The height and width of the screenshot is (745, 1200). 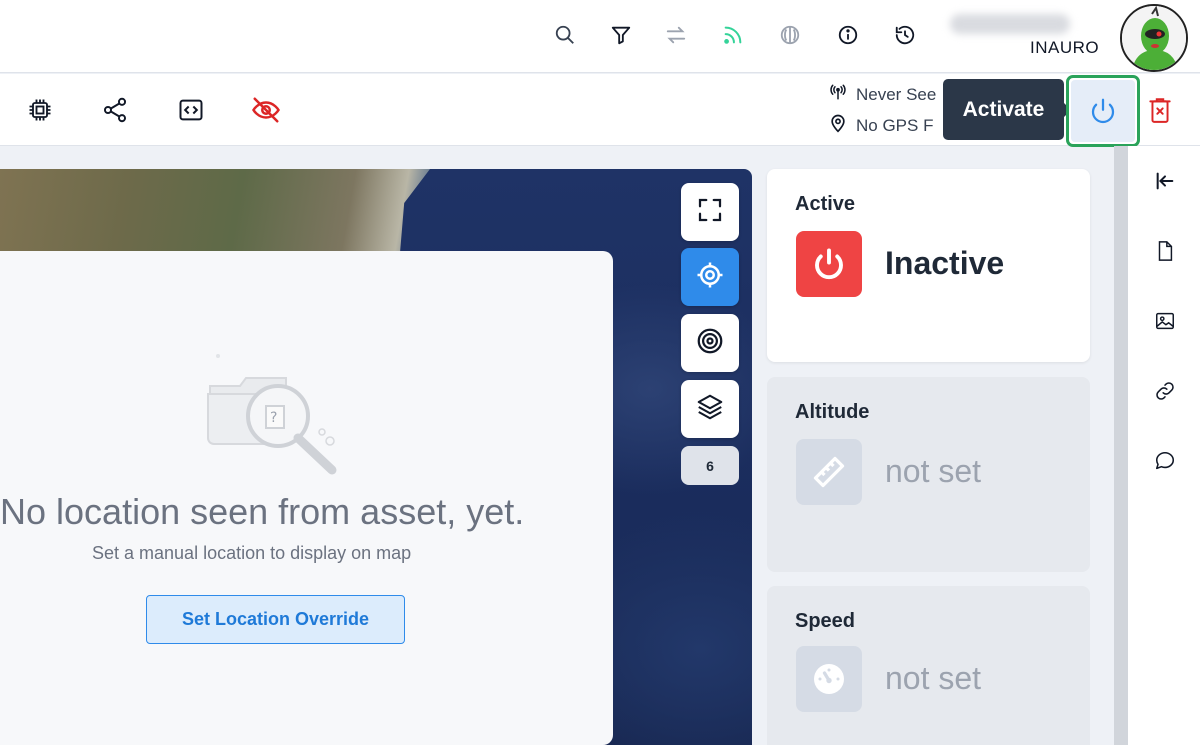 What do you see at coordinates (945, 263) in the screenshot?
I see `active-card-value: Inactive` at bounding box center [945, 263].